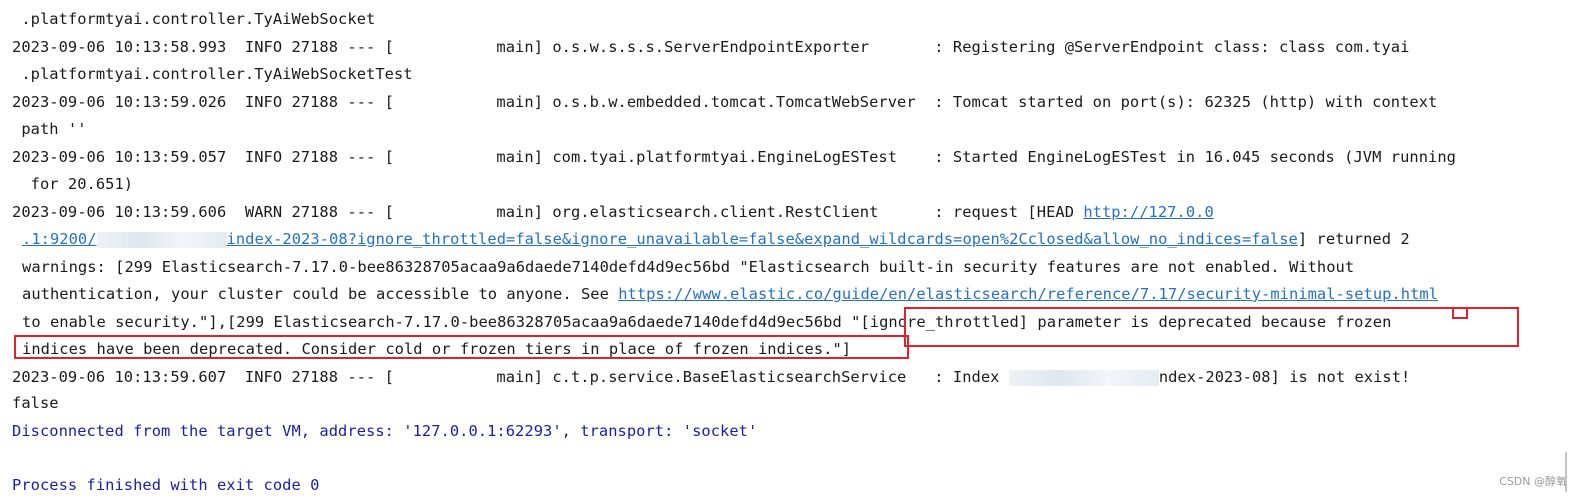 Image resolution: width=1581 pixels, height=501 pixels. What do you see at coordinates (166, 485) in the screenshot?
I see `exit-message: Process finished with exit code 0` at bounding box center [166, 485].